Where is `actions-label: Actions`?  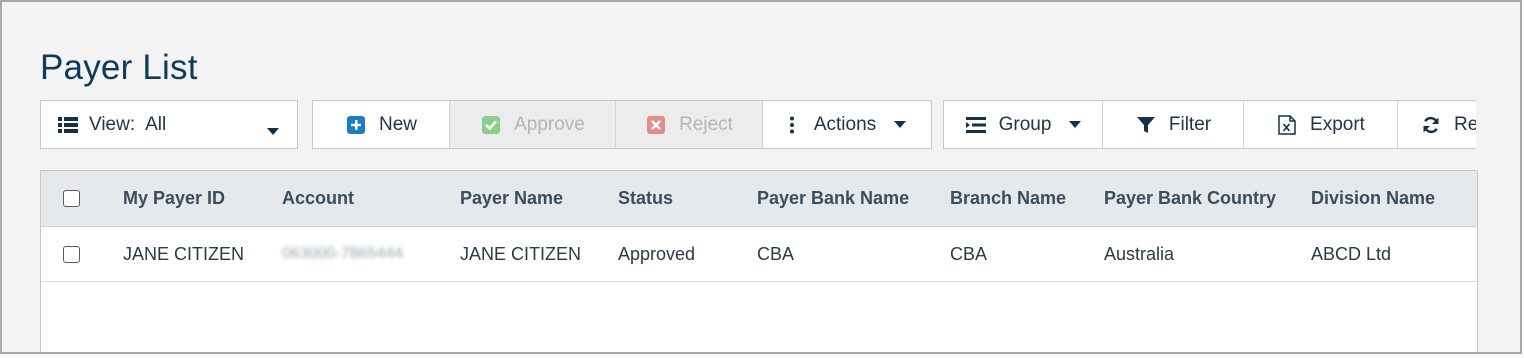
actions-label: Actions is located at coordinates (845, 124).